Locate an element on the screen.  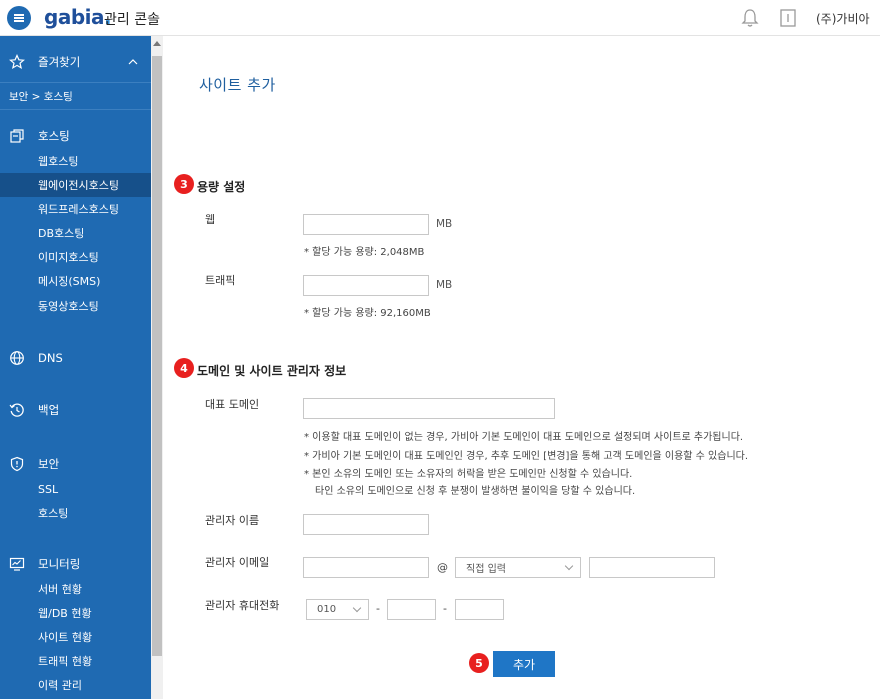
sidebar-item-label: 사이트 현황 is located at coordinates (65, 637).